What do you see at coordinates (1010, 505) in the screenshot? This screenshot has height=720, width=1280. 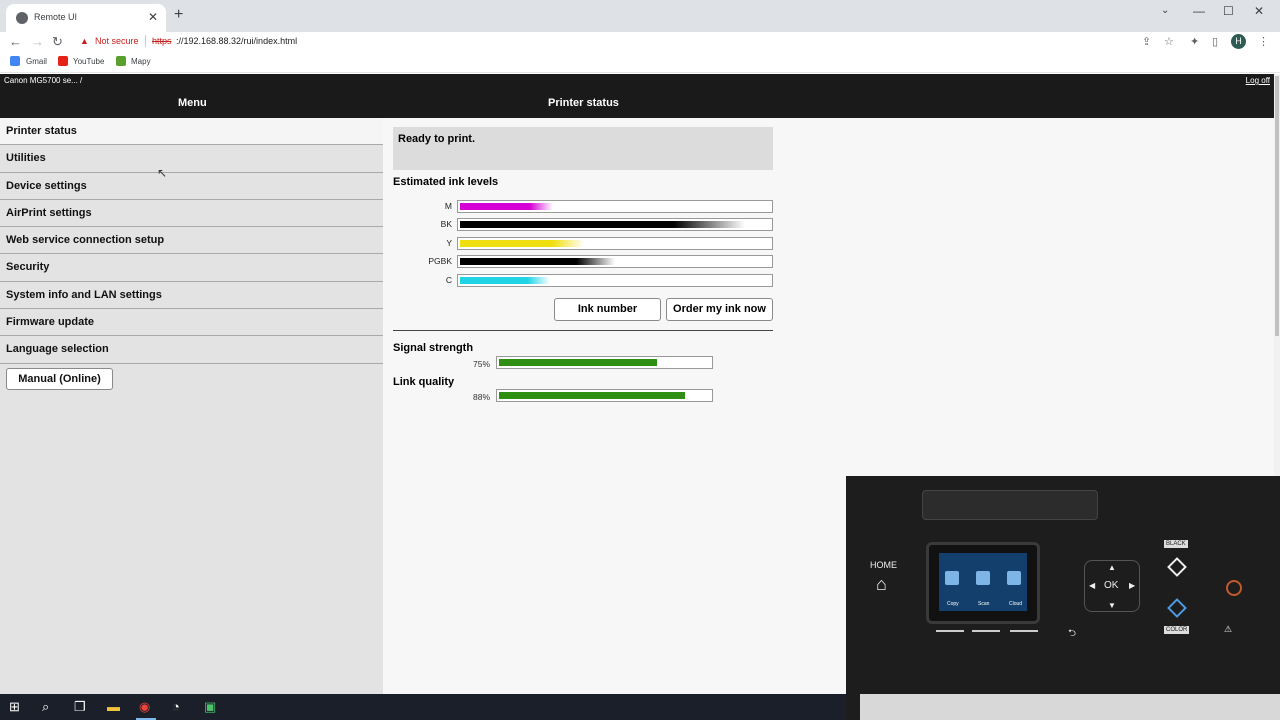 I see `printer-lid` at bounding box center [1010, 505].